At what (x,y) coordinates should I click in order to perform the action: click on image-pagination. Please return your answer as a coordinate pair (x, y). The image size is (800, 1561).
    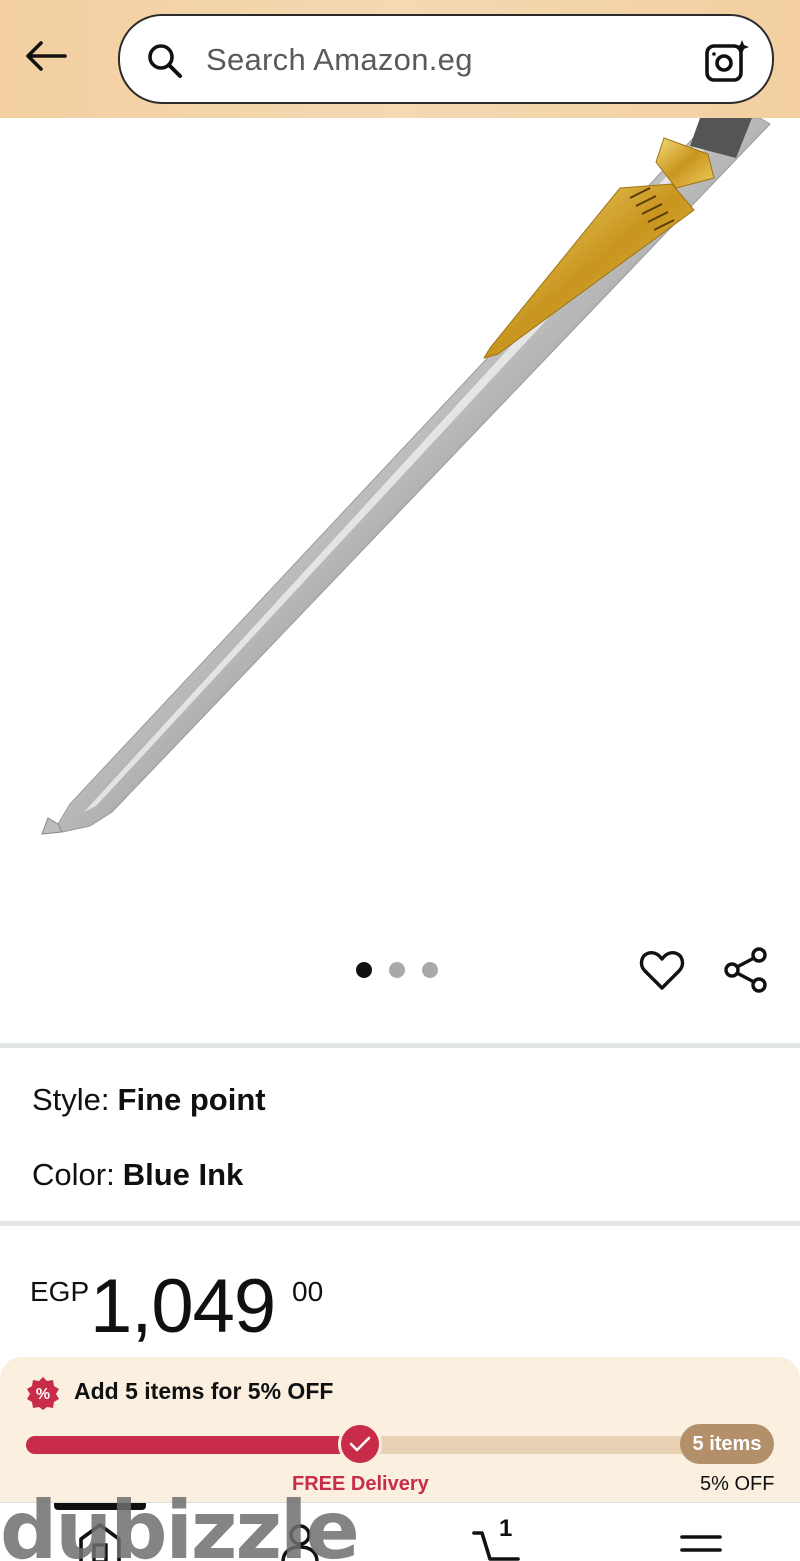
    Looking at the image, I should click on (397, 970).